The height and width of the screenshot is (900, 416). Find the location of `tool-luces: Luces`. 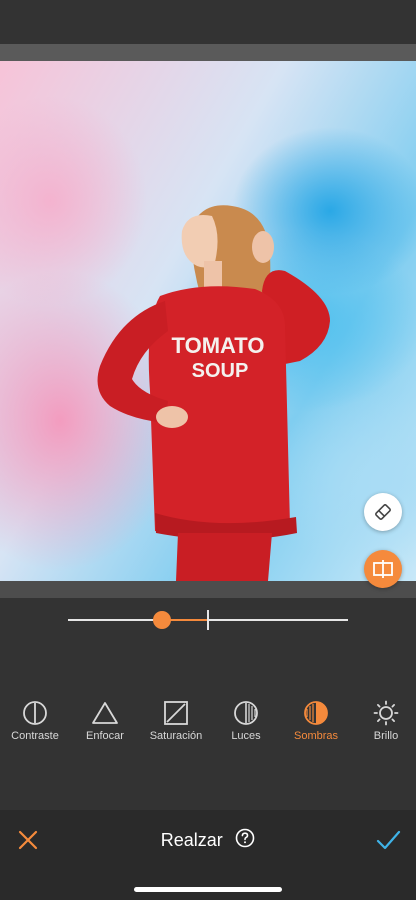

tool-luces: Luces is located at coordinates (246, 721).